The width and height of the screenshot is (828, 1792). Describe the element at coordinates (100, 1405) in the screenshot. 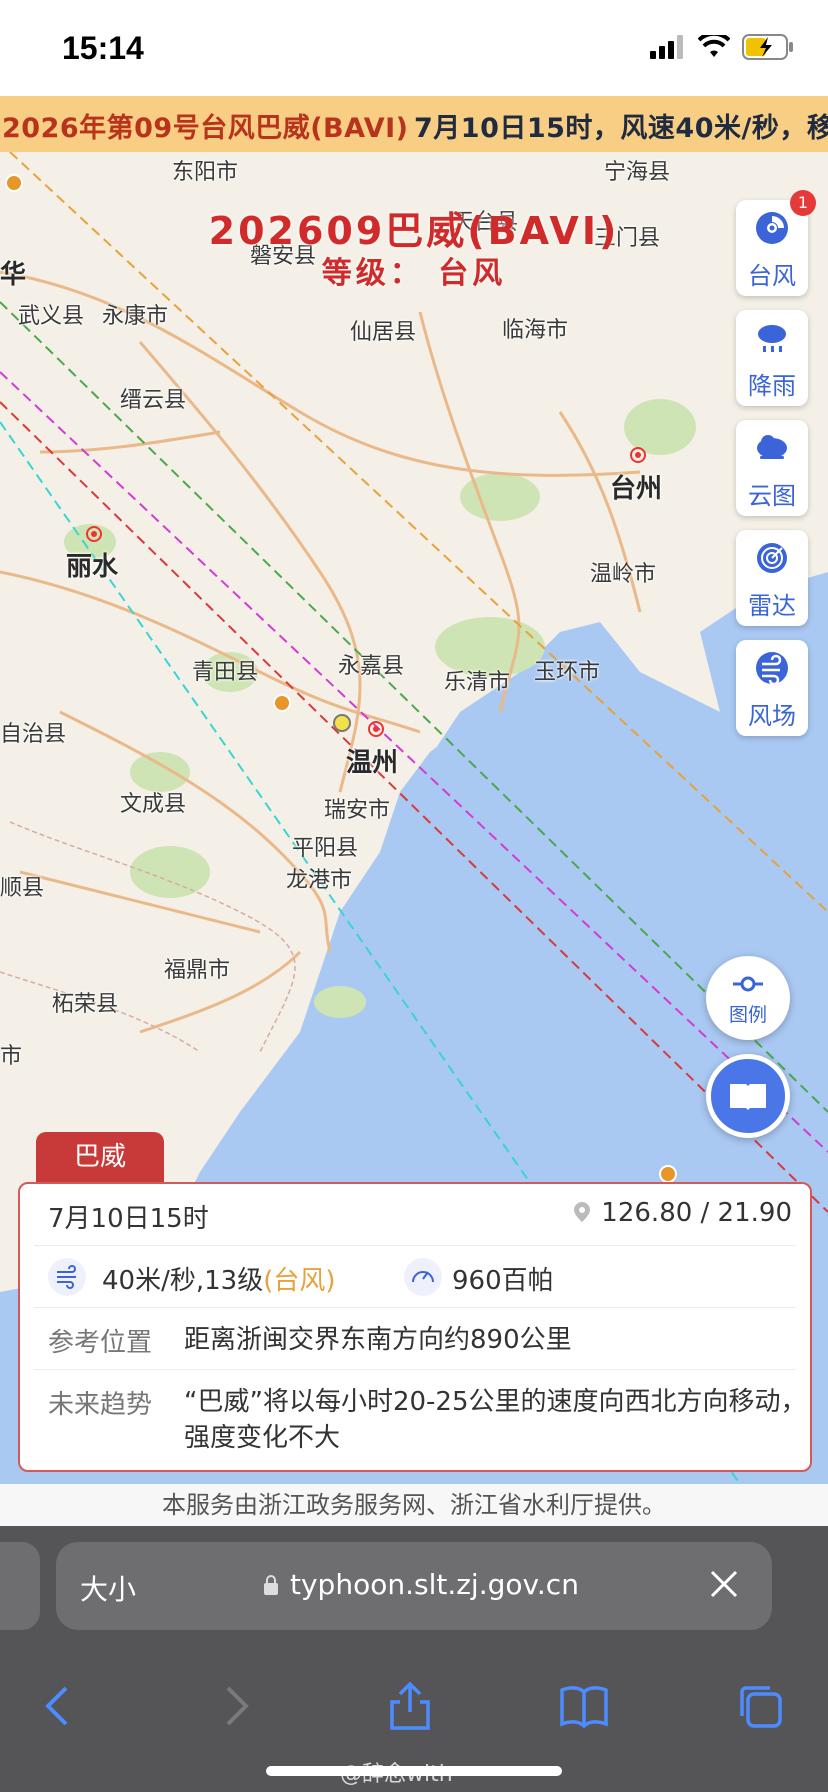

I see `trend-key: 未来趋势` at that location.